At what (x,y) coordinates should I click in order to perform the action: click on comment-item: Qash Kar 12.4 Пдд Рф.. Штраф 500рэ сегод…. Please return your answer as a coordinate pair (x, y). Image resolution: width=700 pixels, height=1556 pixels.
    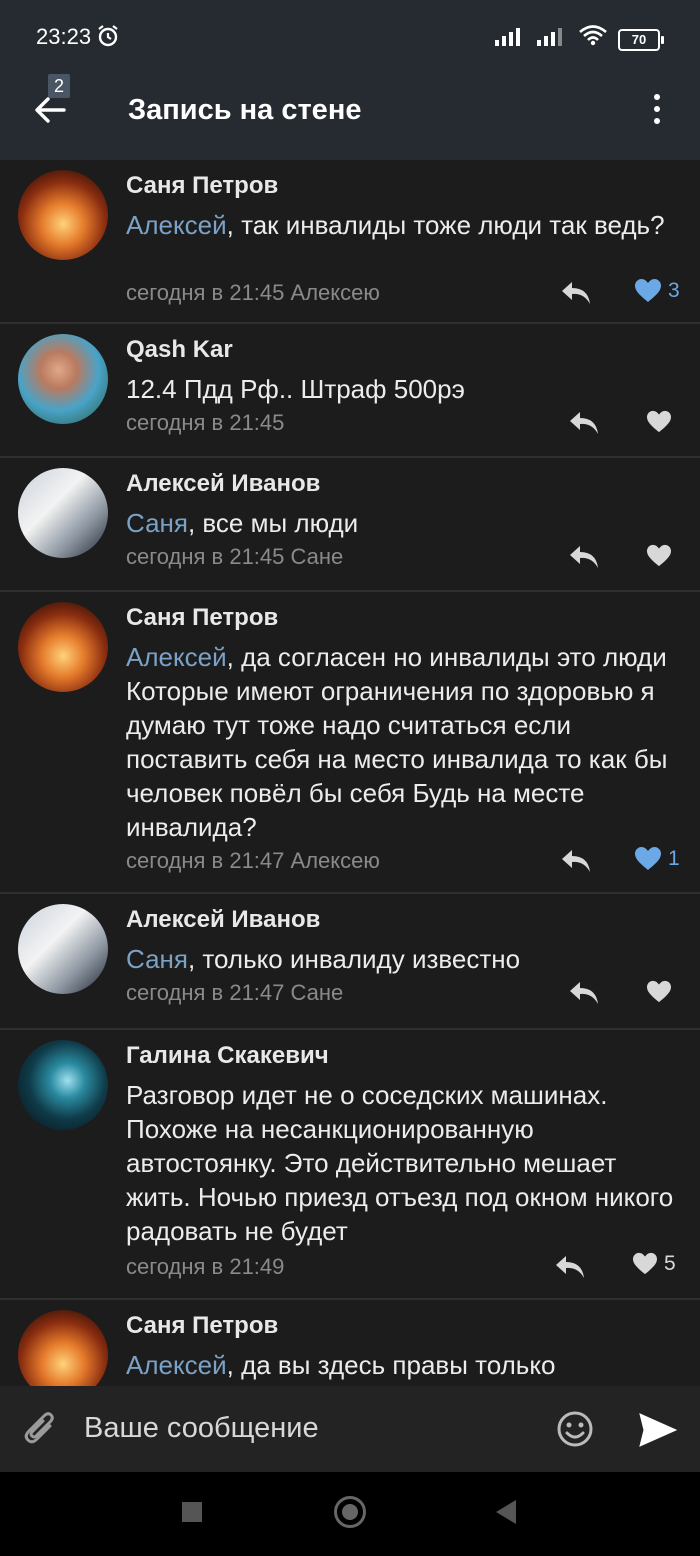
    Looking at the image, I should click on (350, 391).